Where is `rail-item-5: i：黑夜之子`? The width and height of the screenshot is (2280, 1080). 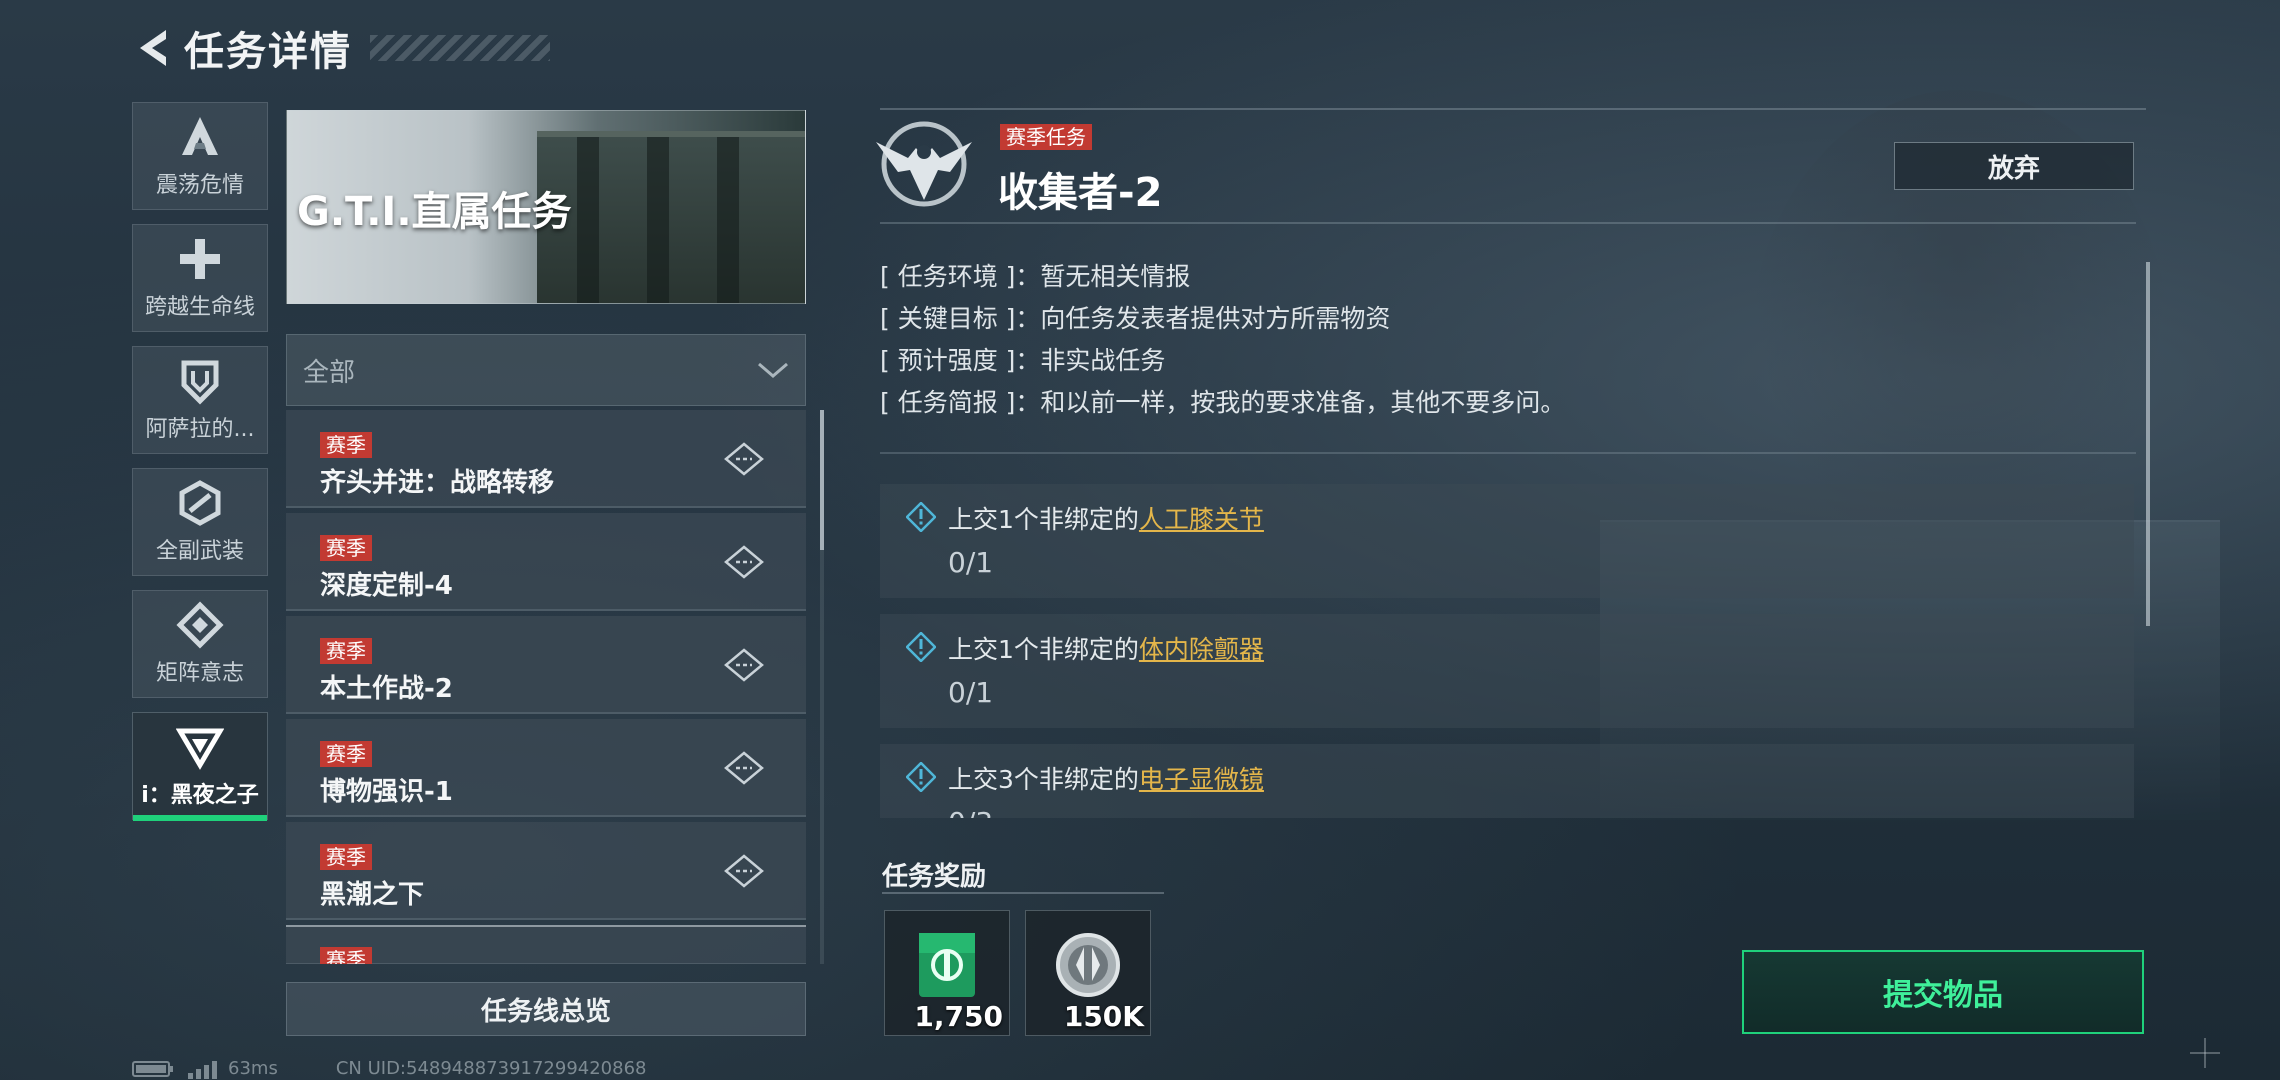
rail-item-5: i：黑夜之子 is located at coordinates (200, 766).